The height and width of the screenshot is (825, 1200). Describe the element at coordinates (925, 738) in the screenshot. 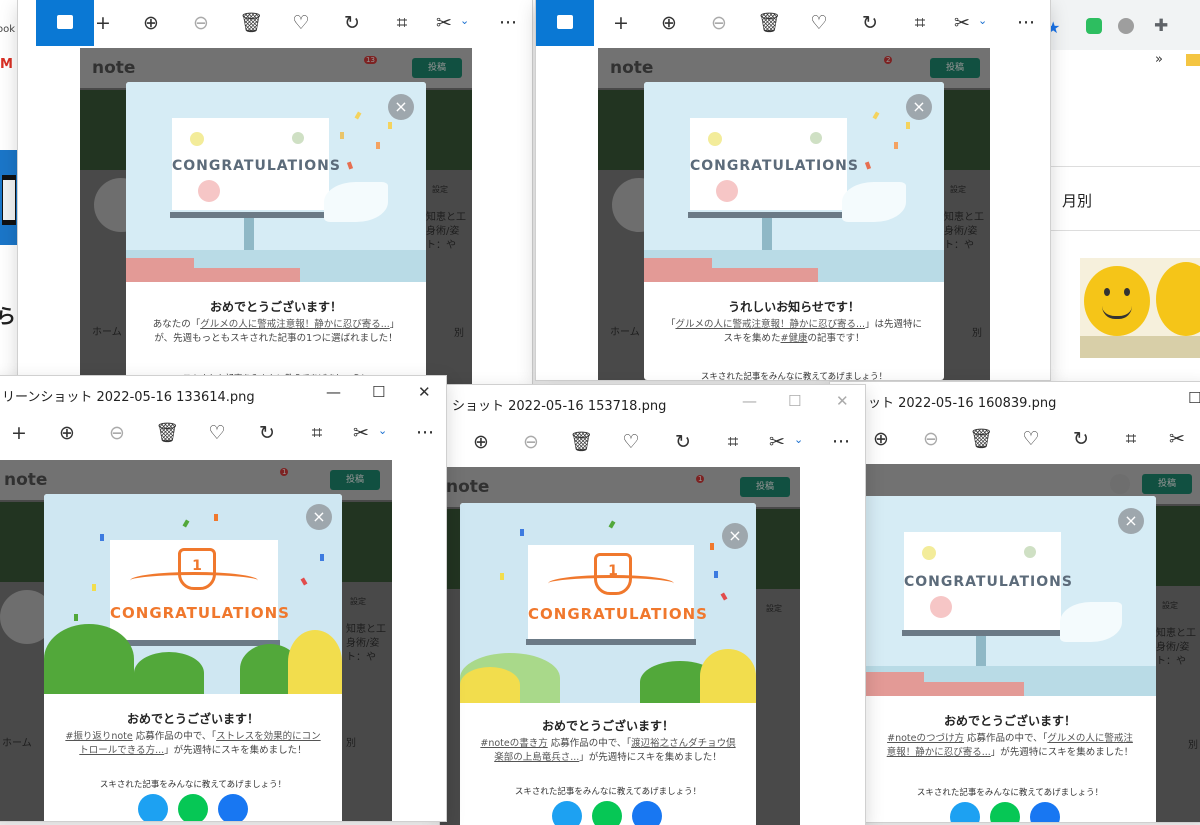

I see `hashtag-link: #noteのつづけ方` at that location.